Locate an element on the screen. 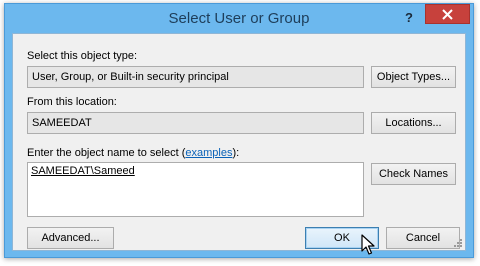 Image resolution: width=480 pixels, height=266 pixels. mouse-pointer-icon is located at coordinates (368, 244).